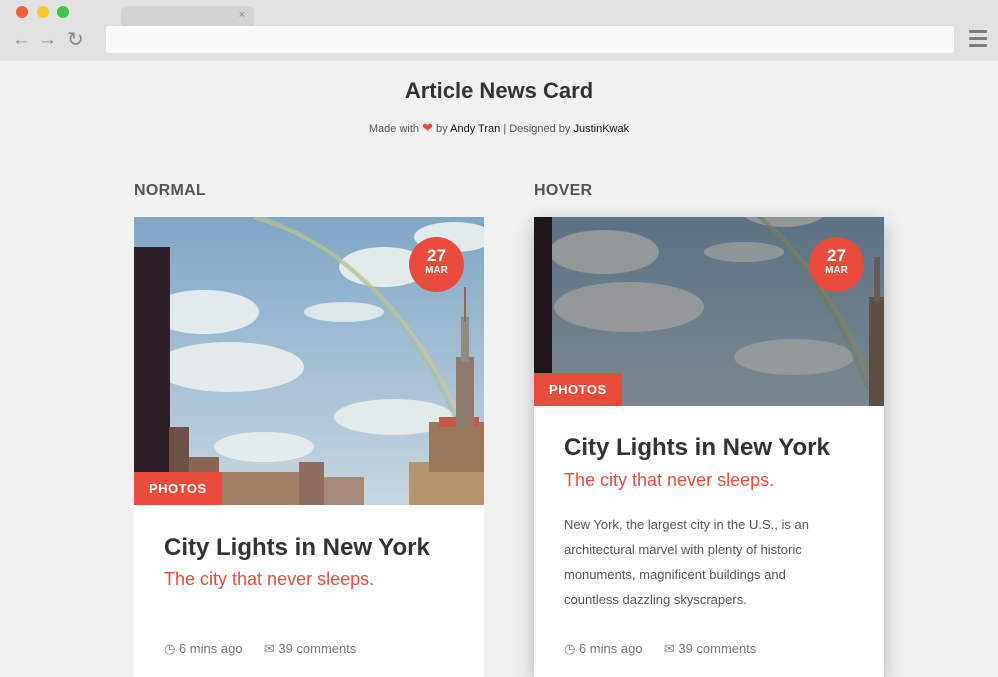  What do you see at coordinates (601, 129) in the screenshot?
I see `designer-link: JustinKwak` at bounding box center [601, 129].